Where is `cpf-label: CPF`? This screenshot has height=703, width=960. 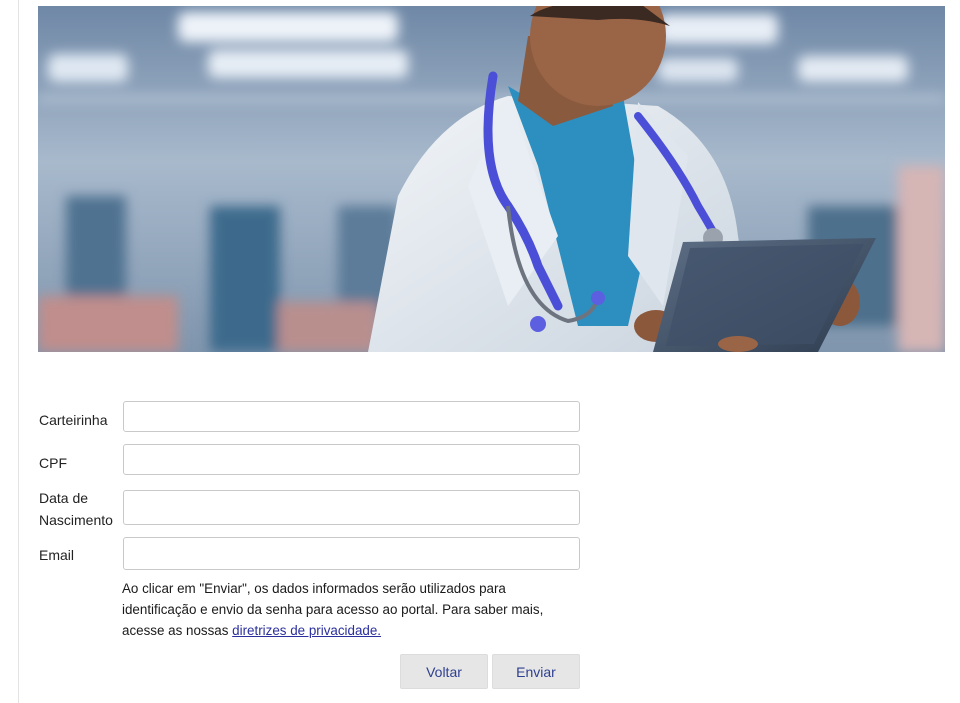 cpf-label: CPF is located at coordinates (53, 463).